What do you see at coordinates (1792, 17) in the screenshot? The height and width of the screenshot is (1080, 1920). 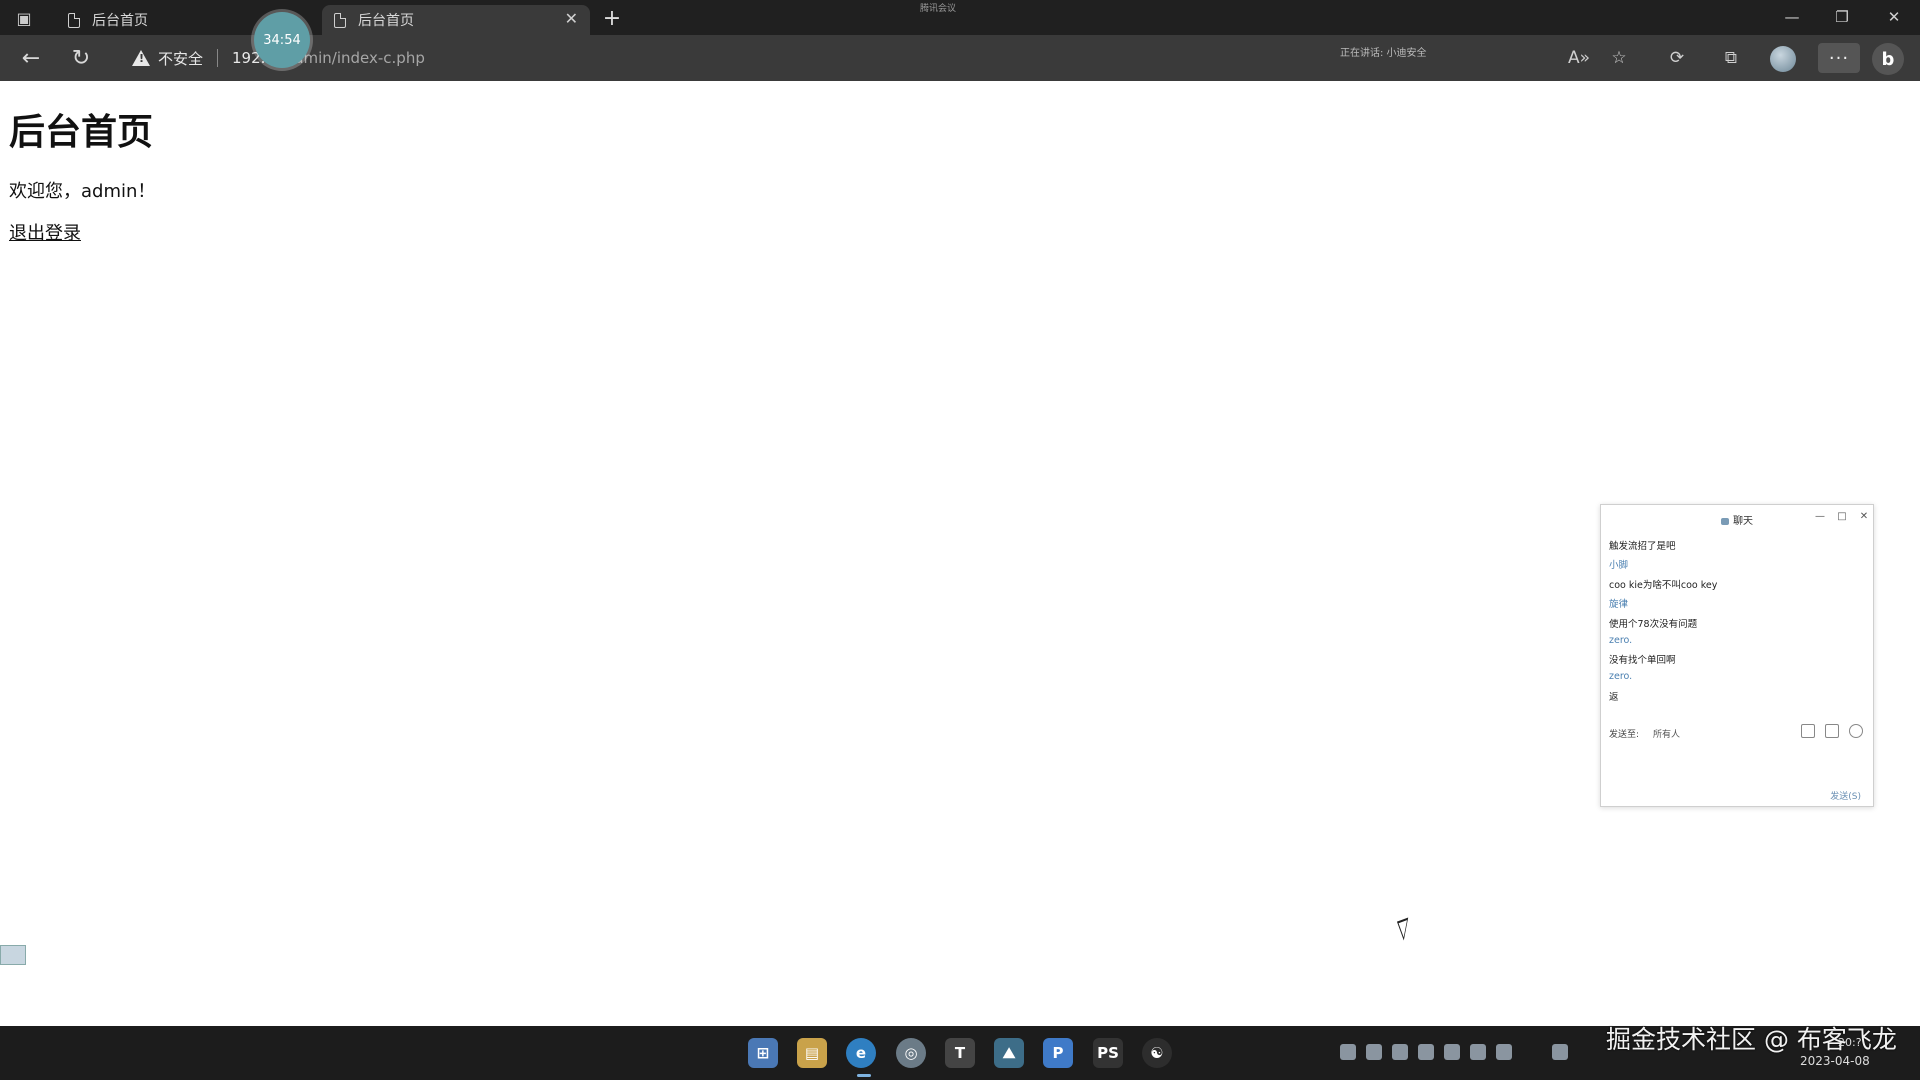 I see `minimize-button: —` at bounding box center [1792, 17].